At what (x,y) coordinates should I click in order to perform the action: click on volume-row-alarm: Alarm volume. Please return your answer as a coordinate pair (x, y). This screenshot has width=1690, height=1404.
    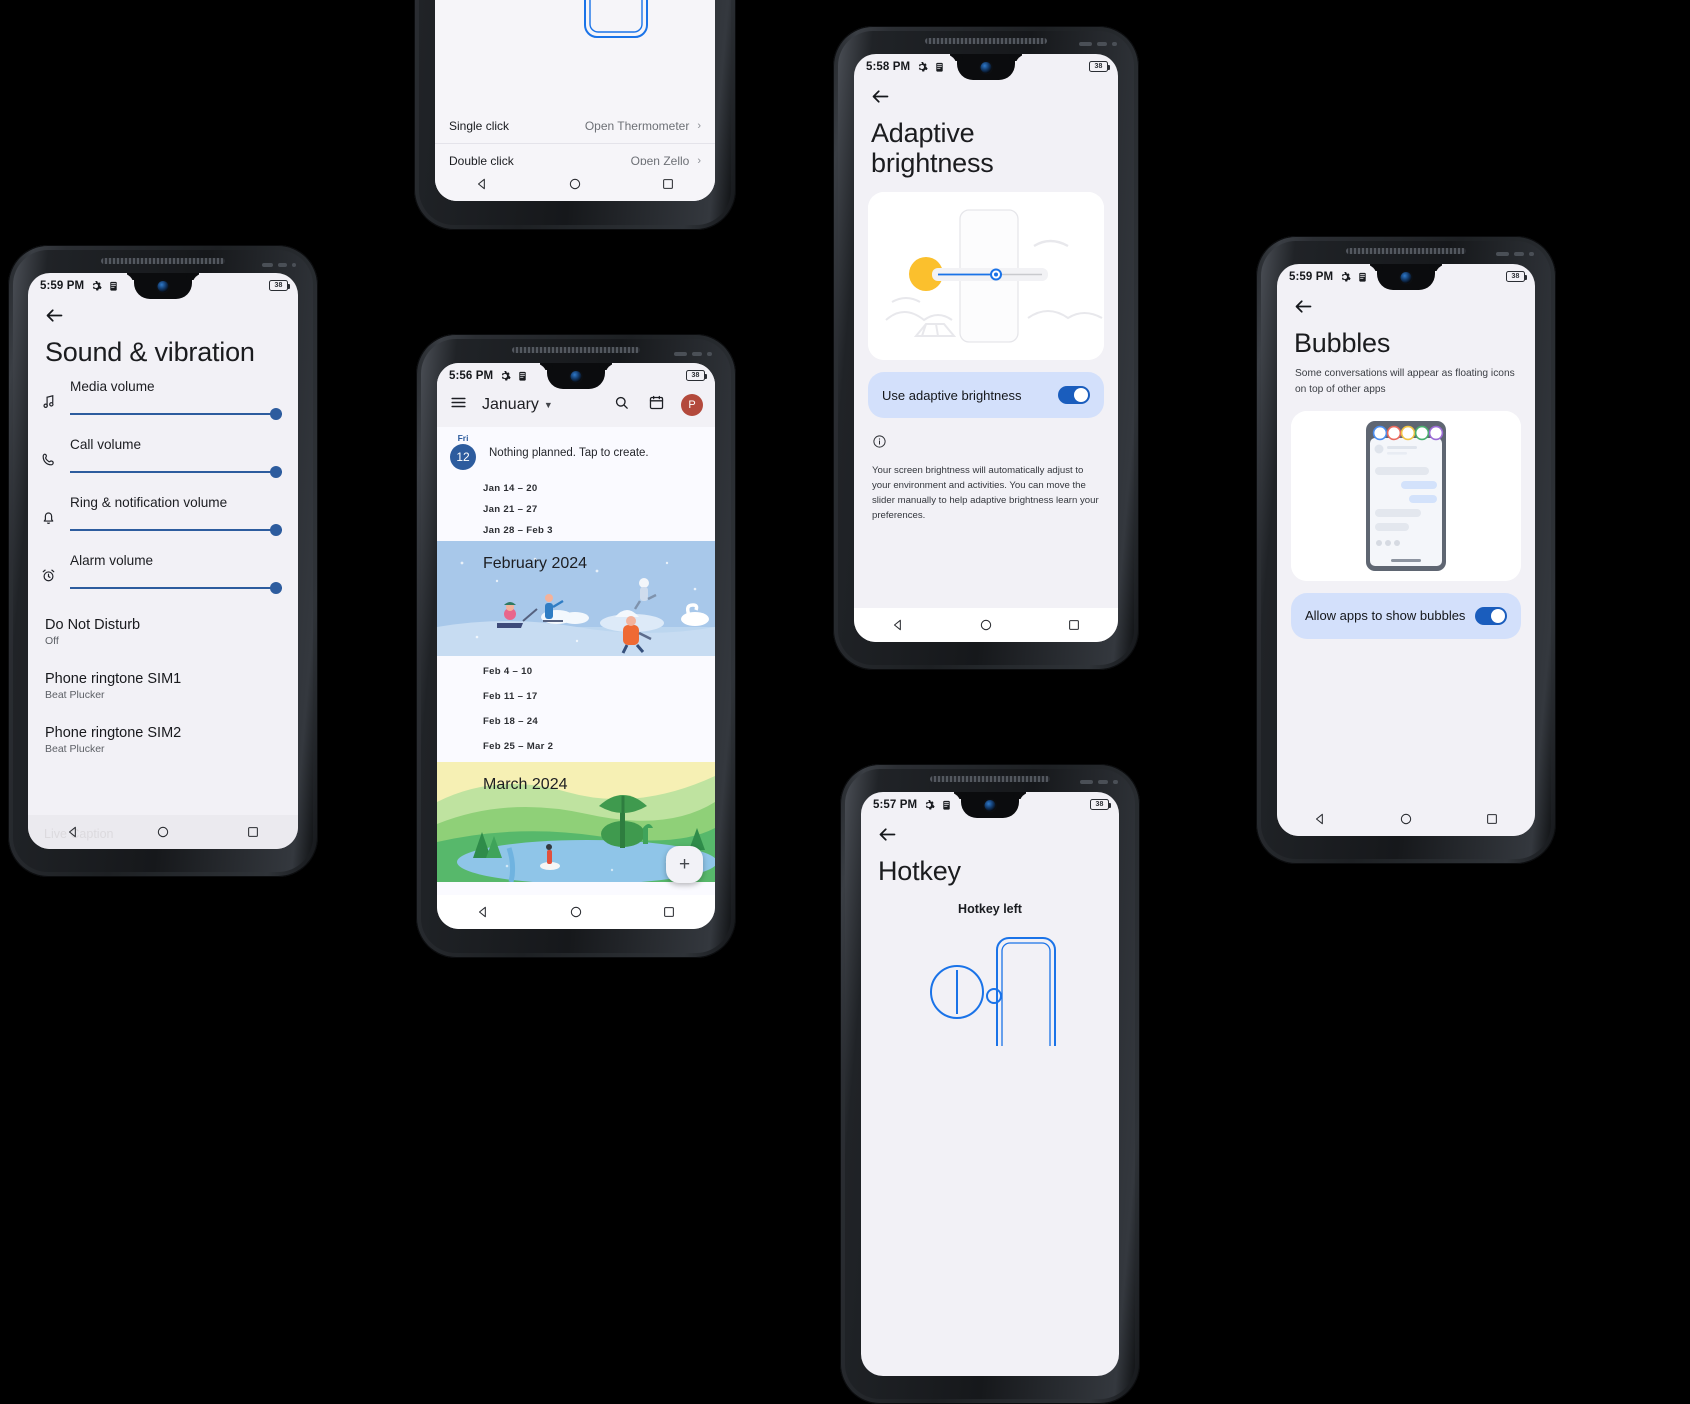
    Looking at the image, I should click on (163, 570).